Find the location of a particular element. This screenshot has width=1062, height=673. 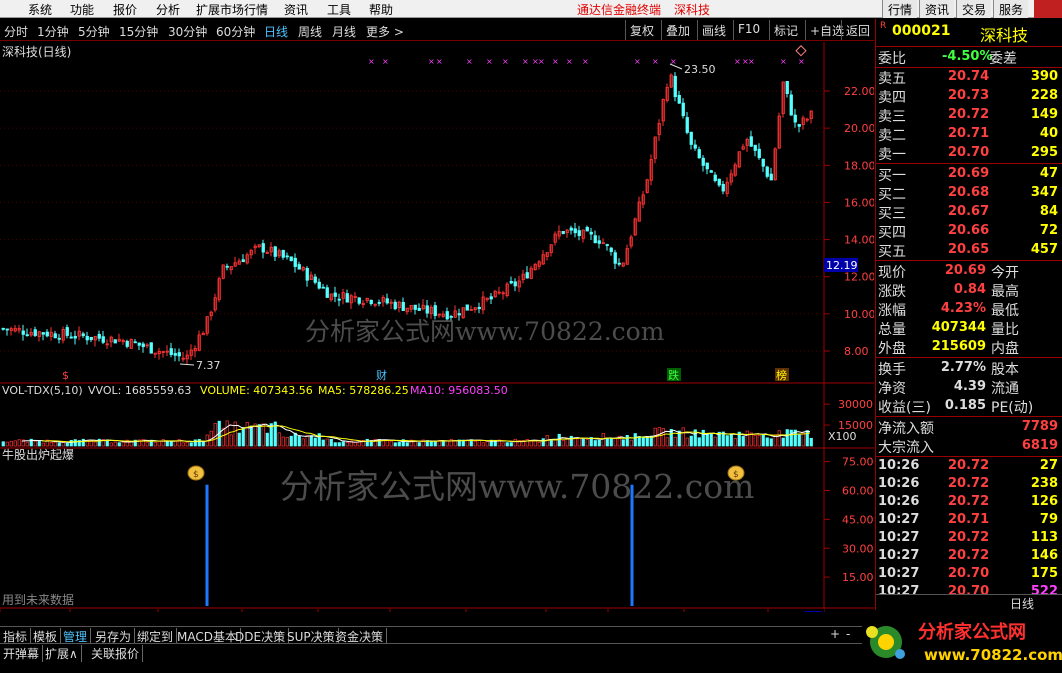

stat-value: 4.39 is located at coordinates (969, 386).